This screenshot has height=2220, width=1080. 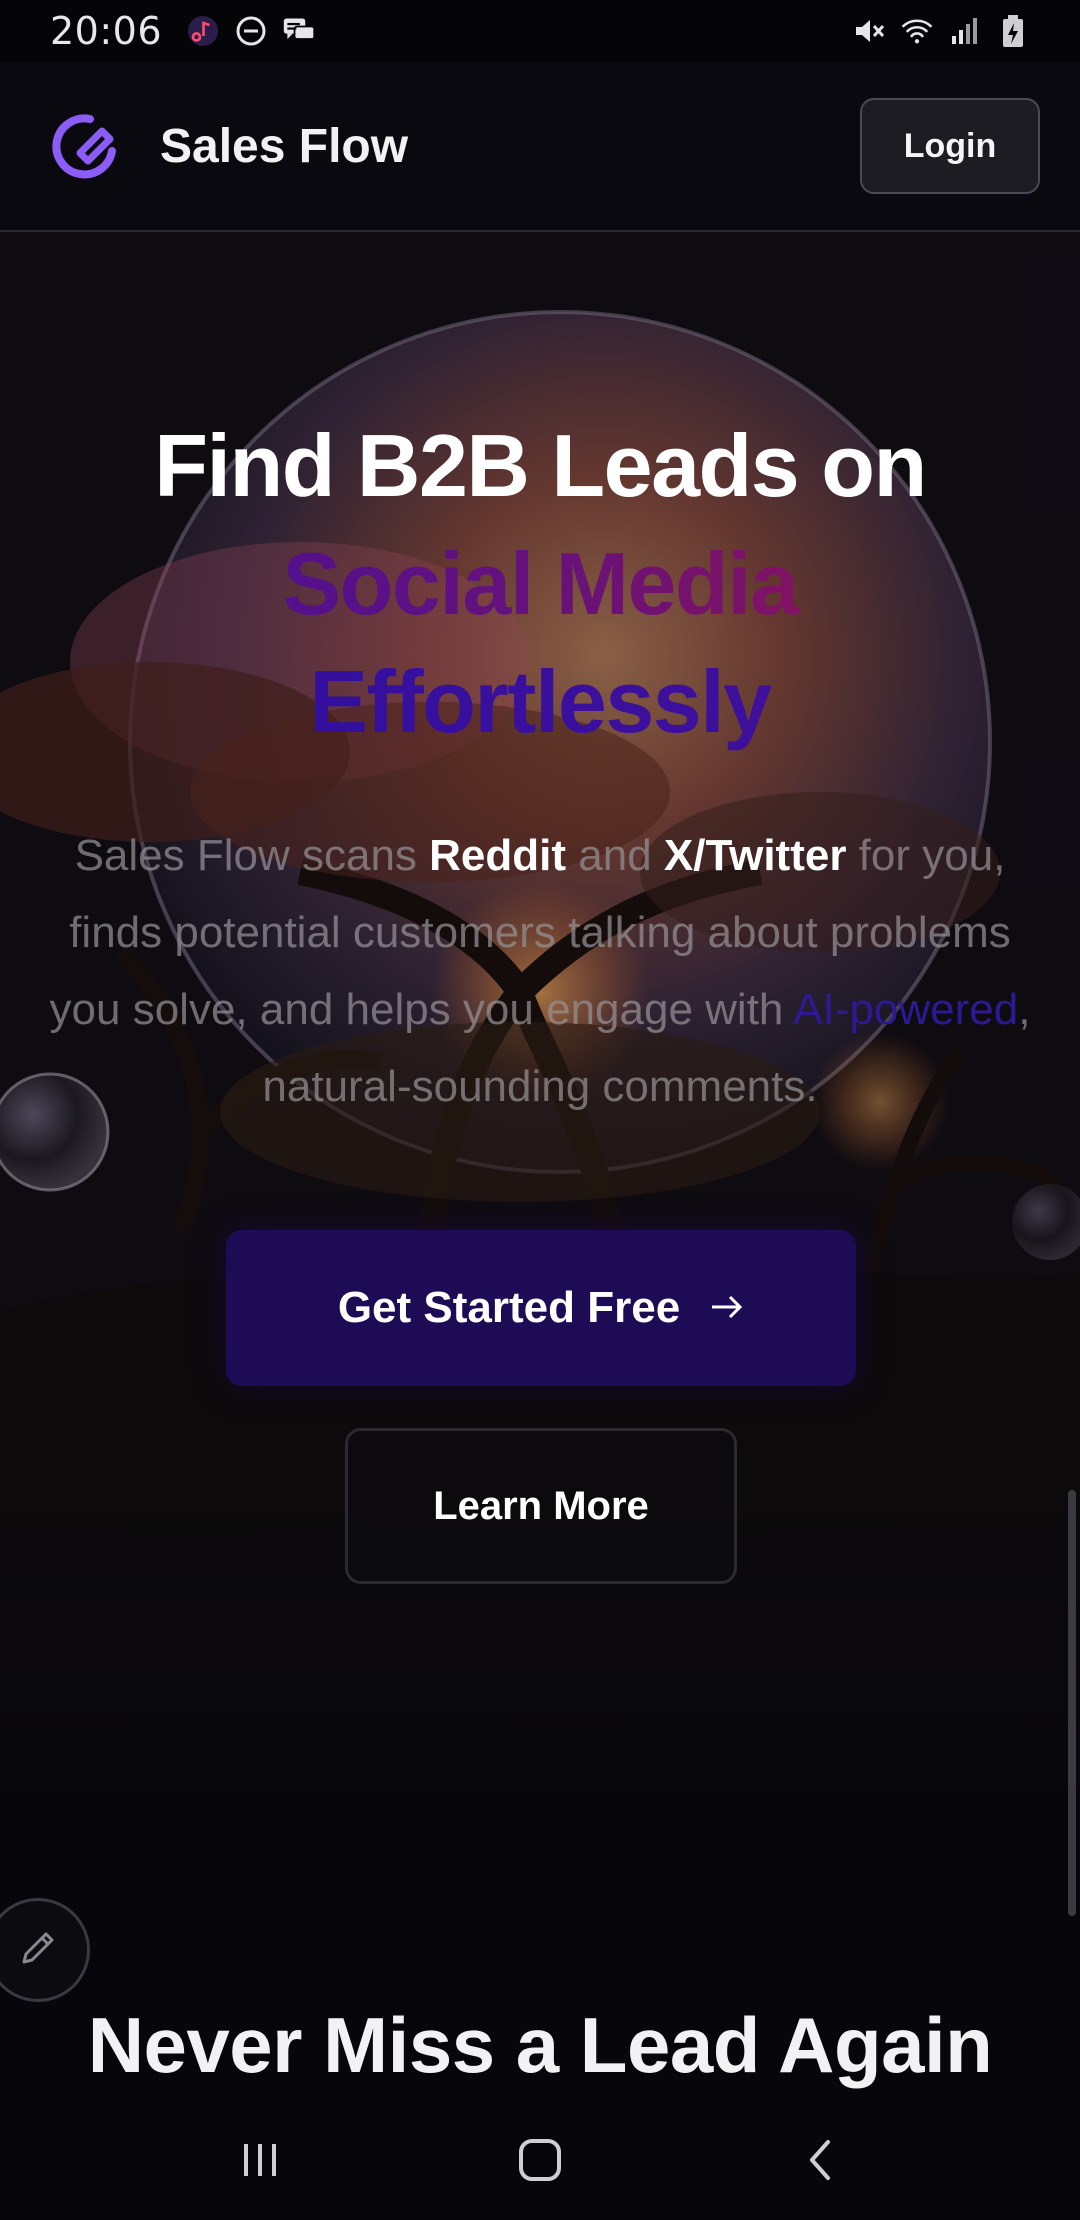 I want to click on mute-icon, so click(x=869, y=31).